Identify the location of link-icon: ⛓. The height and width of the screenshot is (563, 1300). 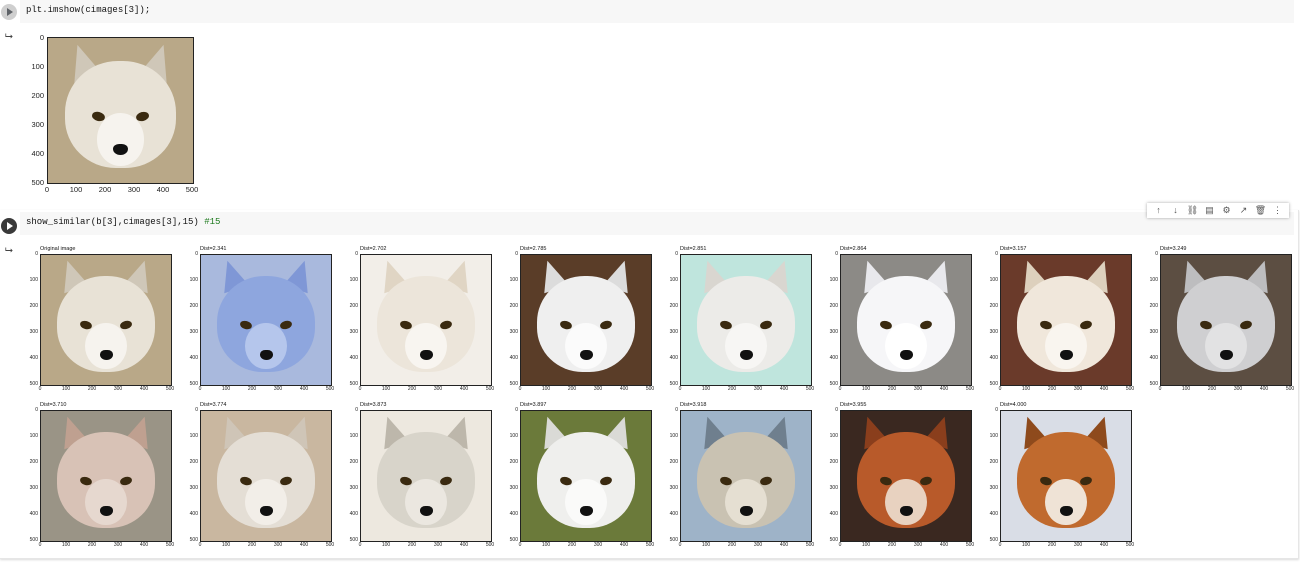
(1193, 210).